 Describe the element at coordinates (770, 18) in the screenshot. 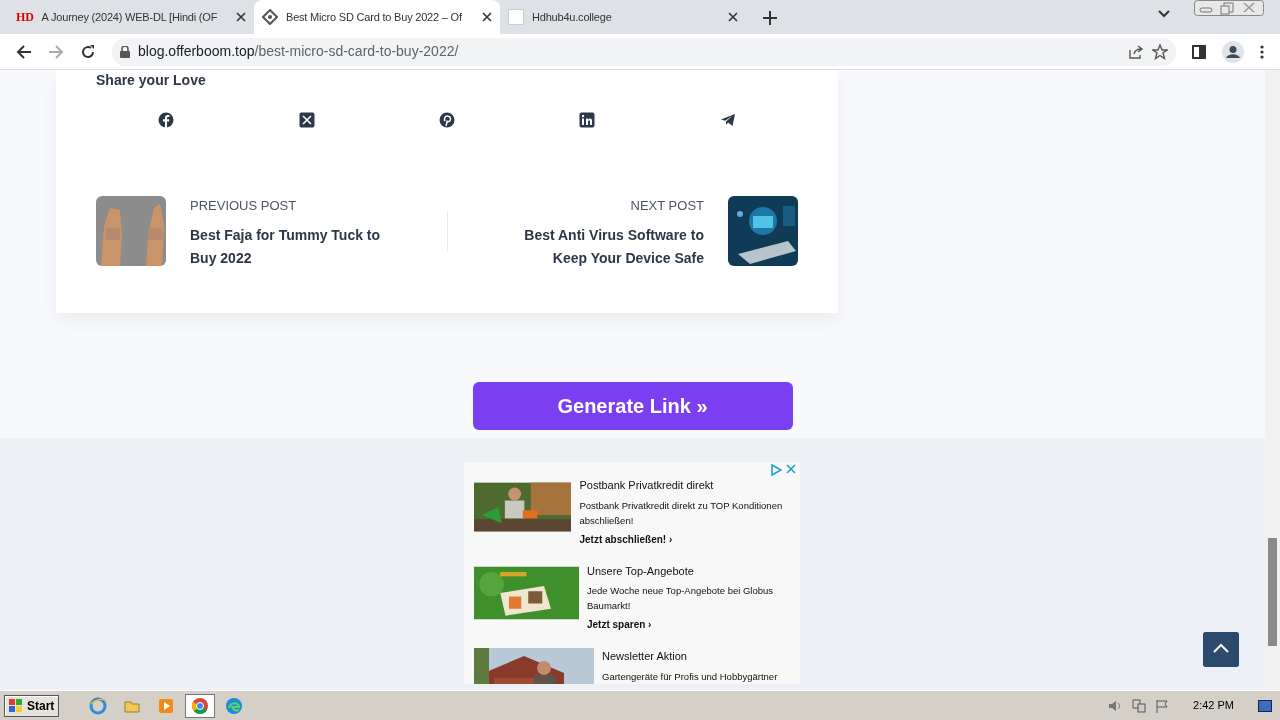

I see `new-tab-icon` at that location.